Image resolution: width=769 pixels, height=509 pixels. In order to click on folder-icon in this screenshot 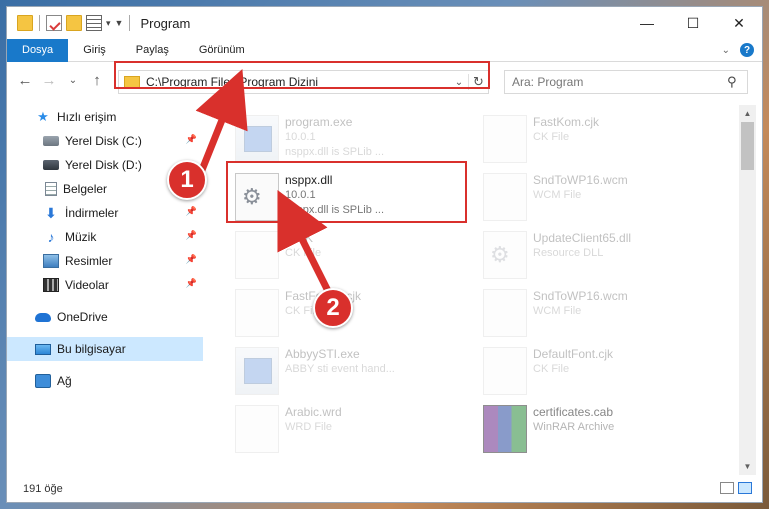, I will do `click(25, 23)`.